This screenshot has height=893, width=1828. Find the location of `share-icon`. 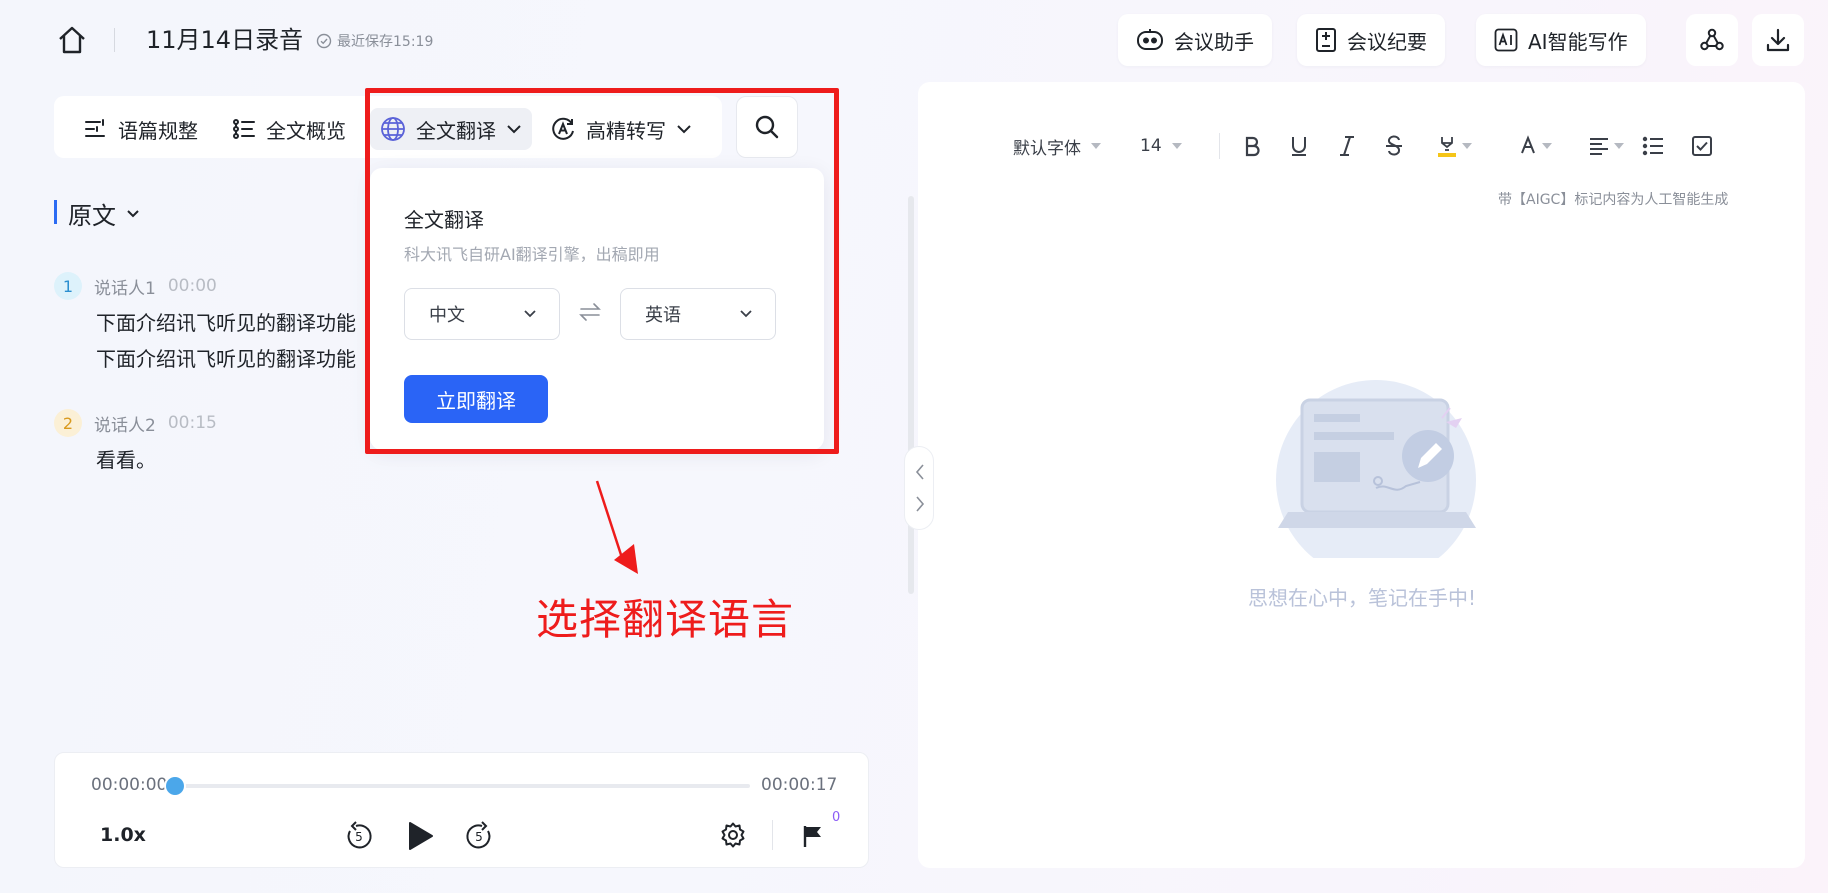

share-icon is located at coordinates (1712, 40).